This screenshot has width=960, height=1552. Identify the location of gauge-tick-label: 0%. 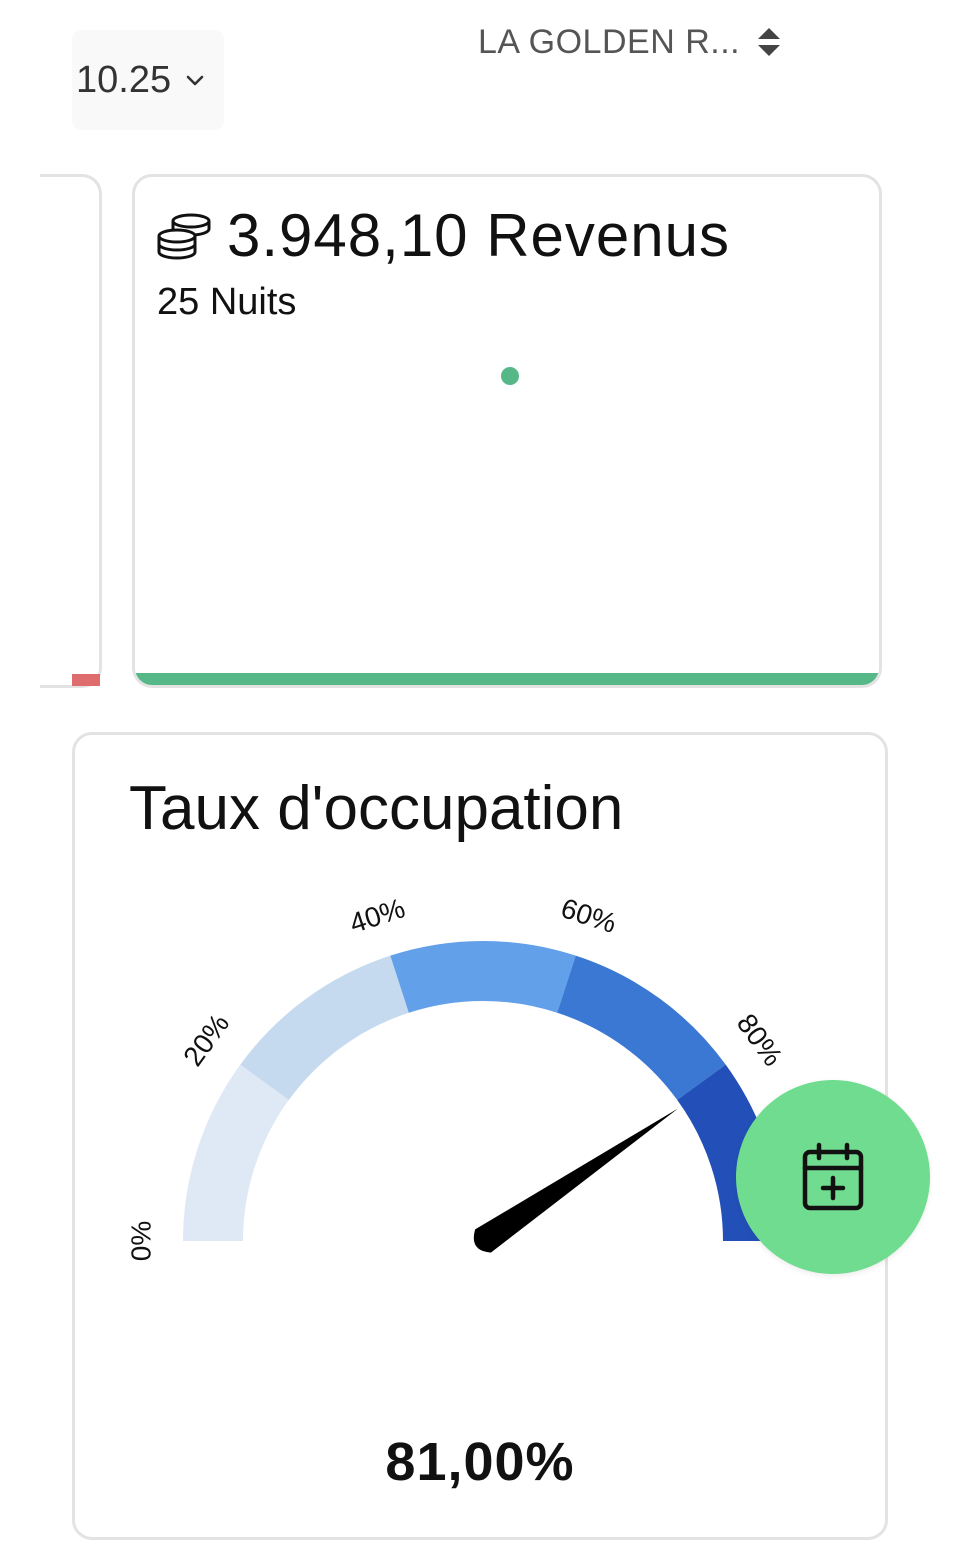
(140, 1241).